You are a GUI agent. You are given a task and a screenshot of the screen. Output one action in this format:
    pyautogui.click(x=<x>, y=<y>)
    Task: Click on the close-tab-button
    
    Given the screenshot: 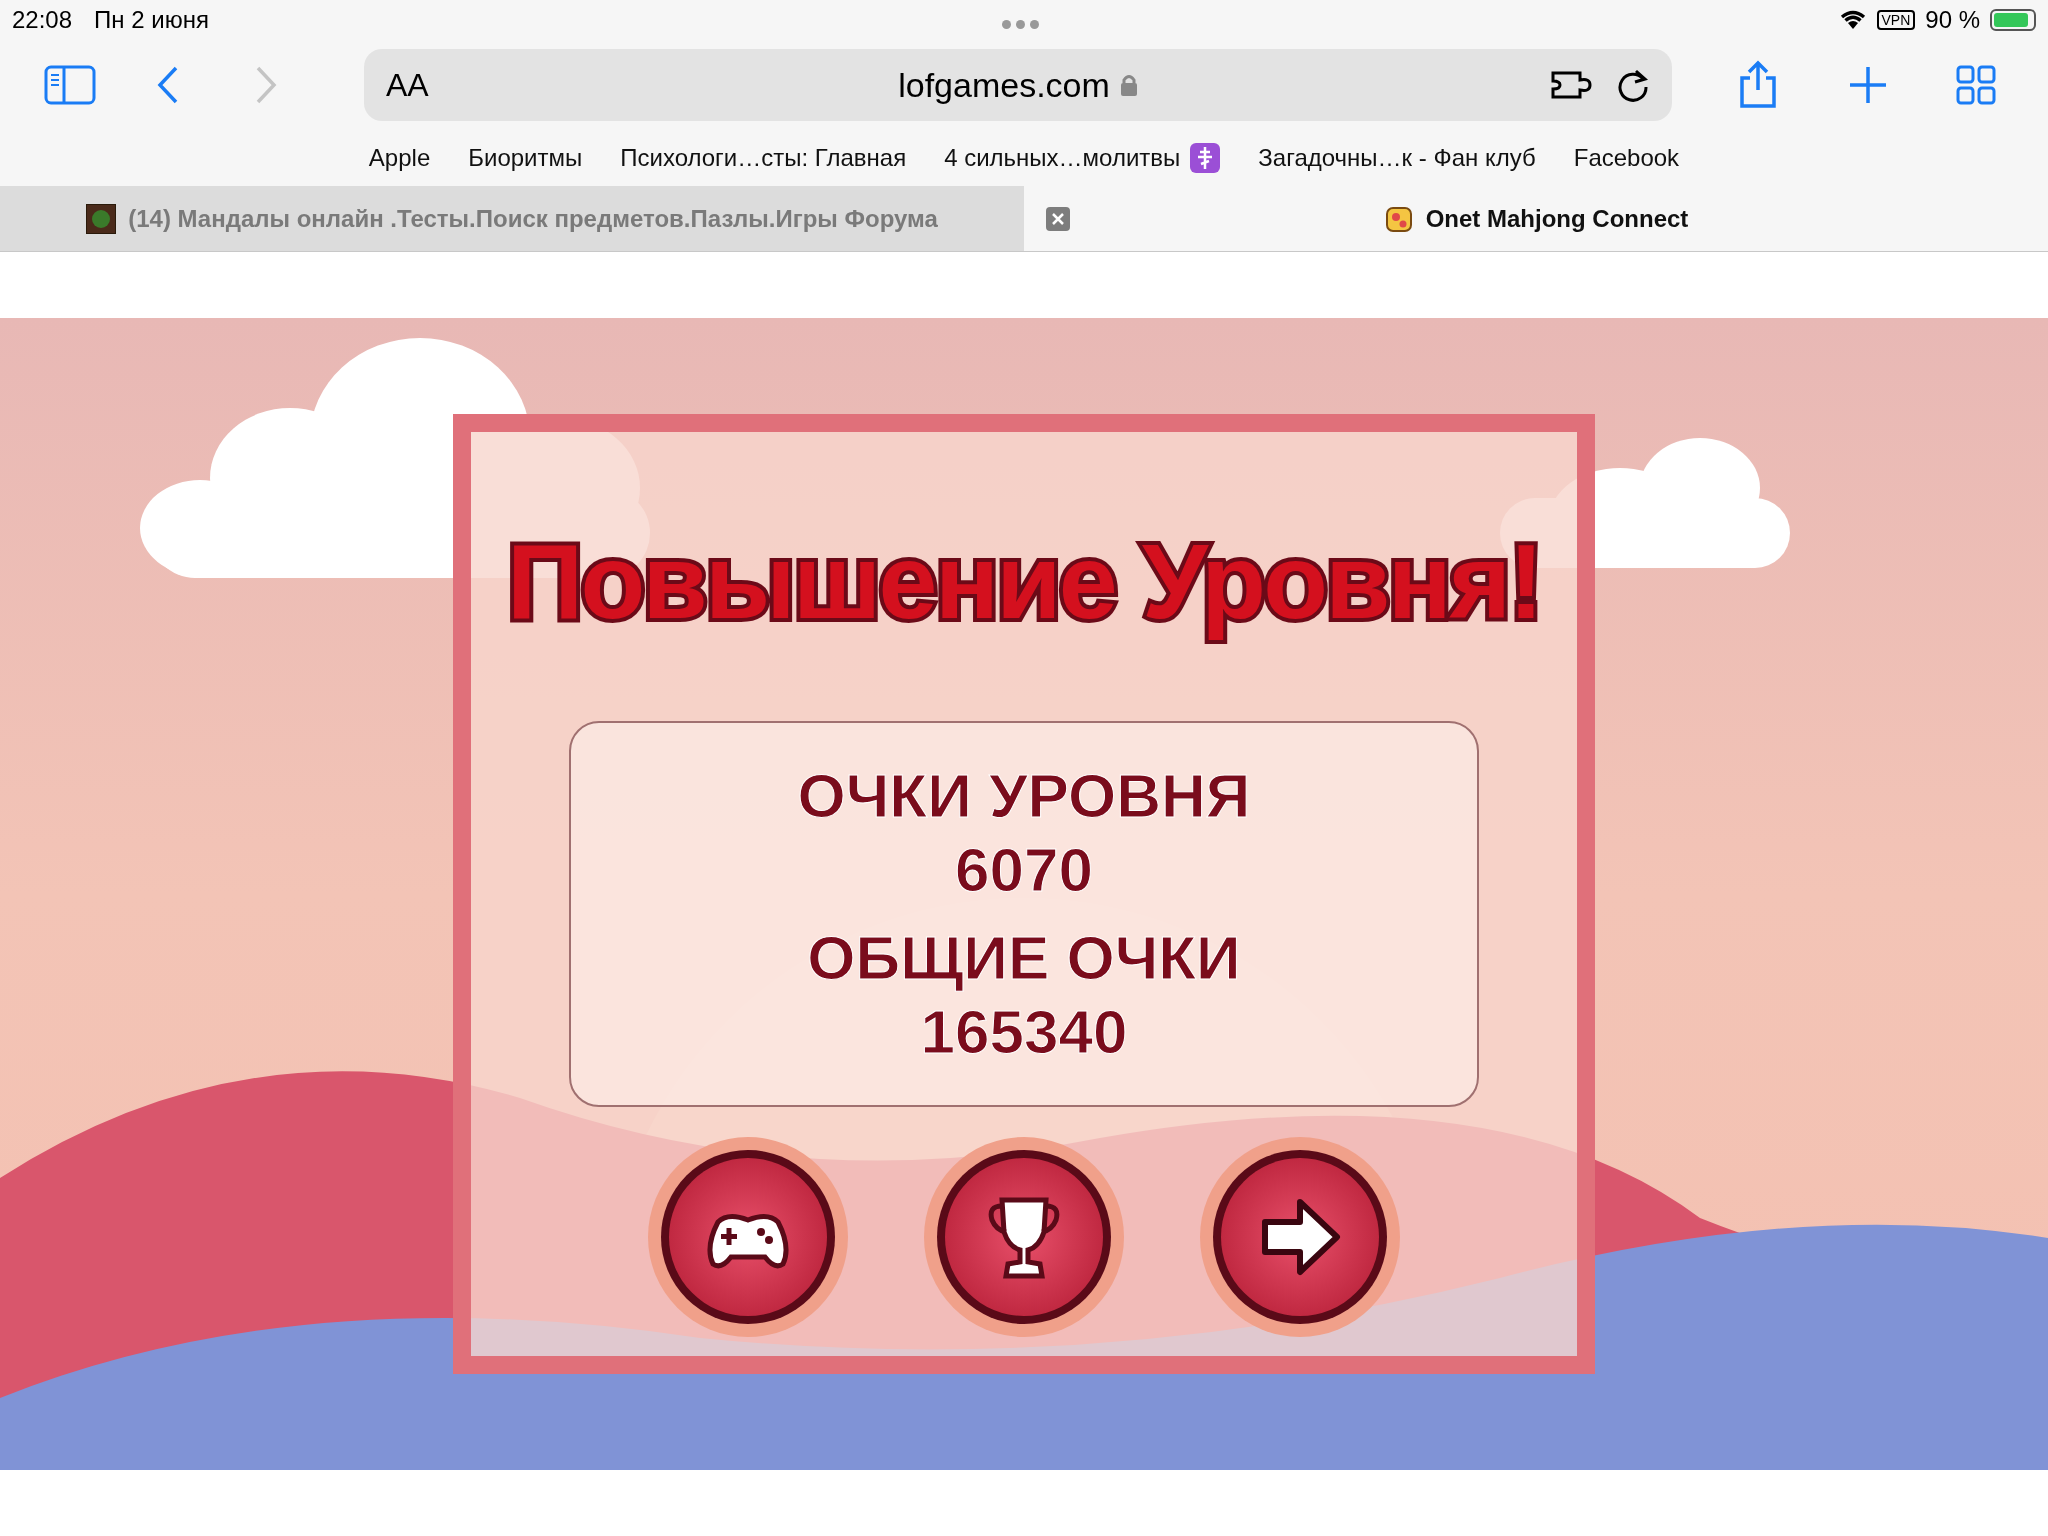 What is the action you would take?
    pyautogui.click(x=1058, y=218)
    